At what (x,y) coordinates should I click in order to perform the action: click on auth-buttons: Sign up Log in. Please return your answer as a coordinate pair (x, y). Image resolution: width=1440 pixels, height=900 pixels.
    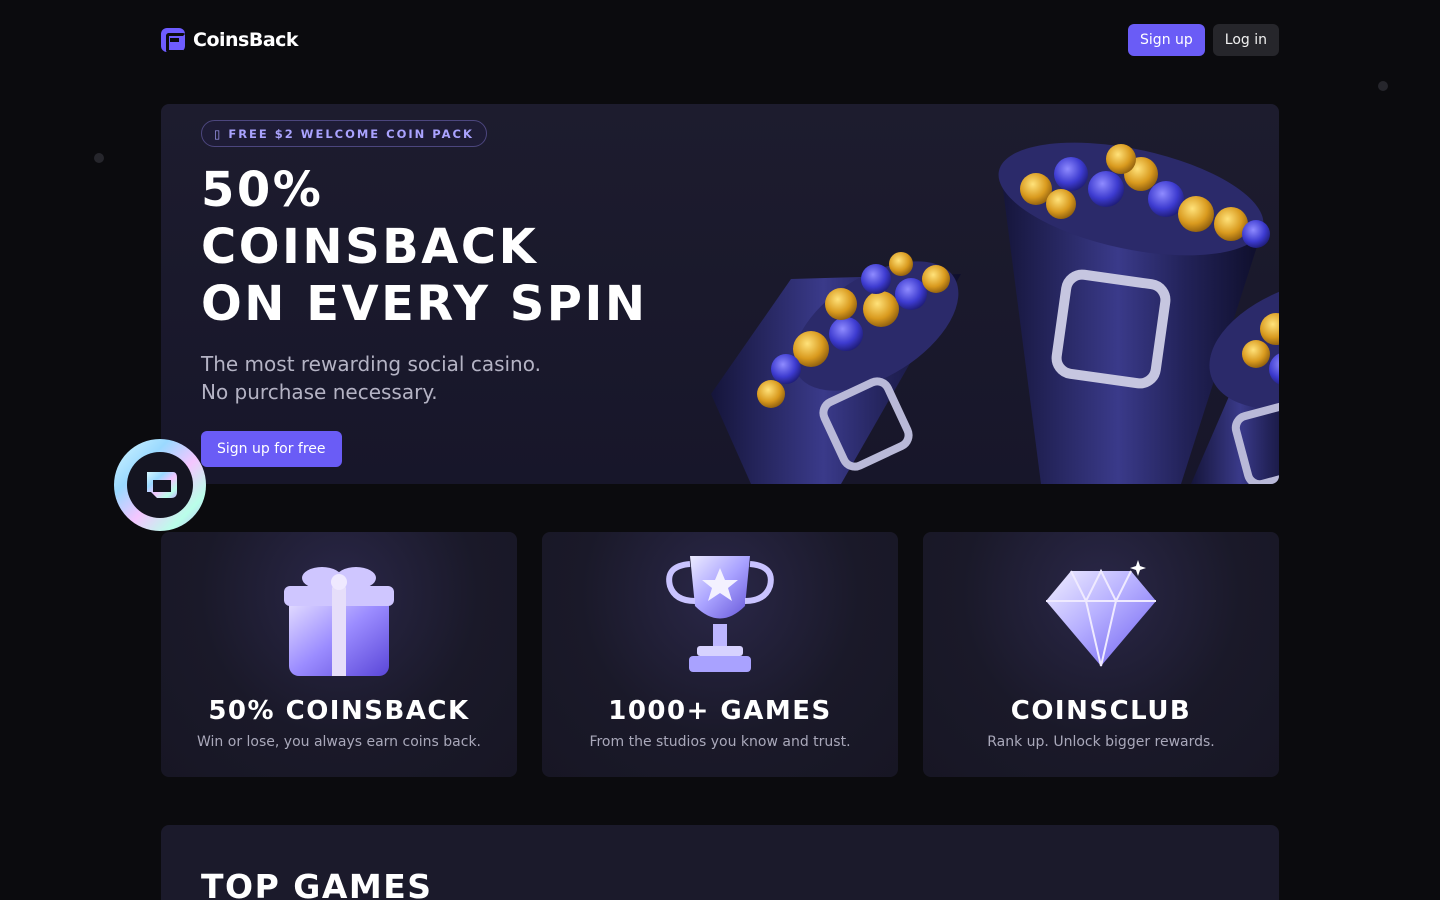
    Looking at the image, I should click on (1203, 40).